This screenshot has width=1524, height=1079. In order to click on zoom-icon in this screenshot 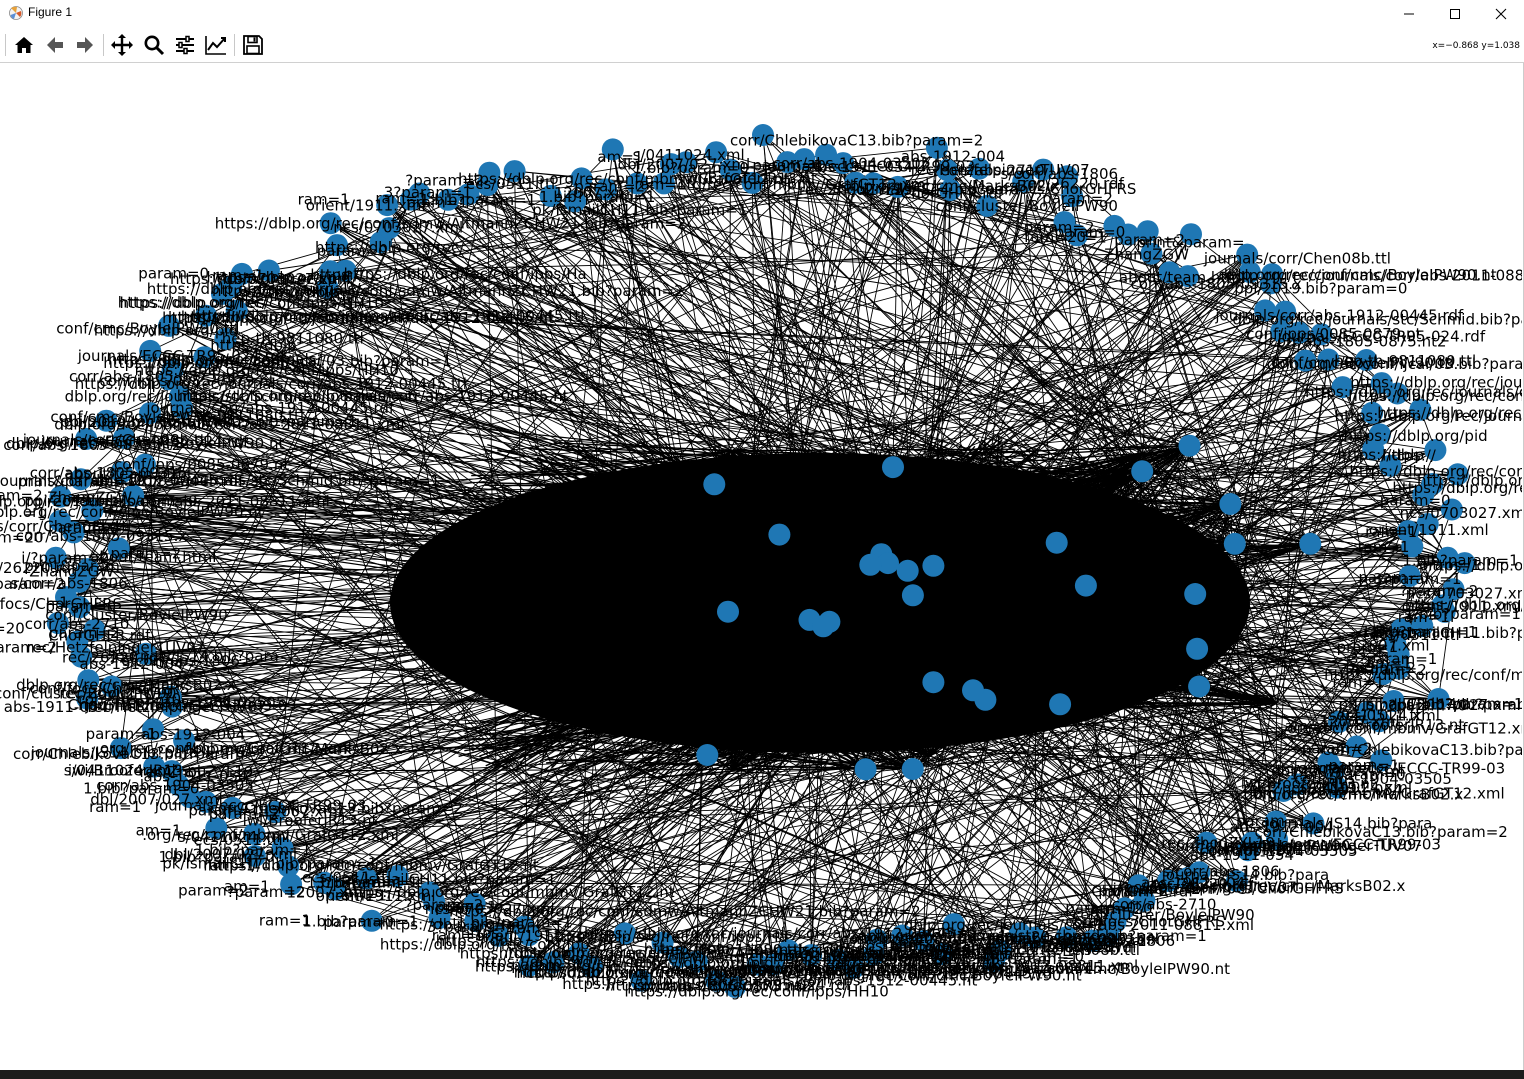, I will do `click(154, 45)`.